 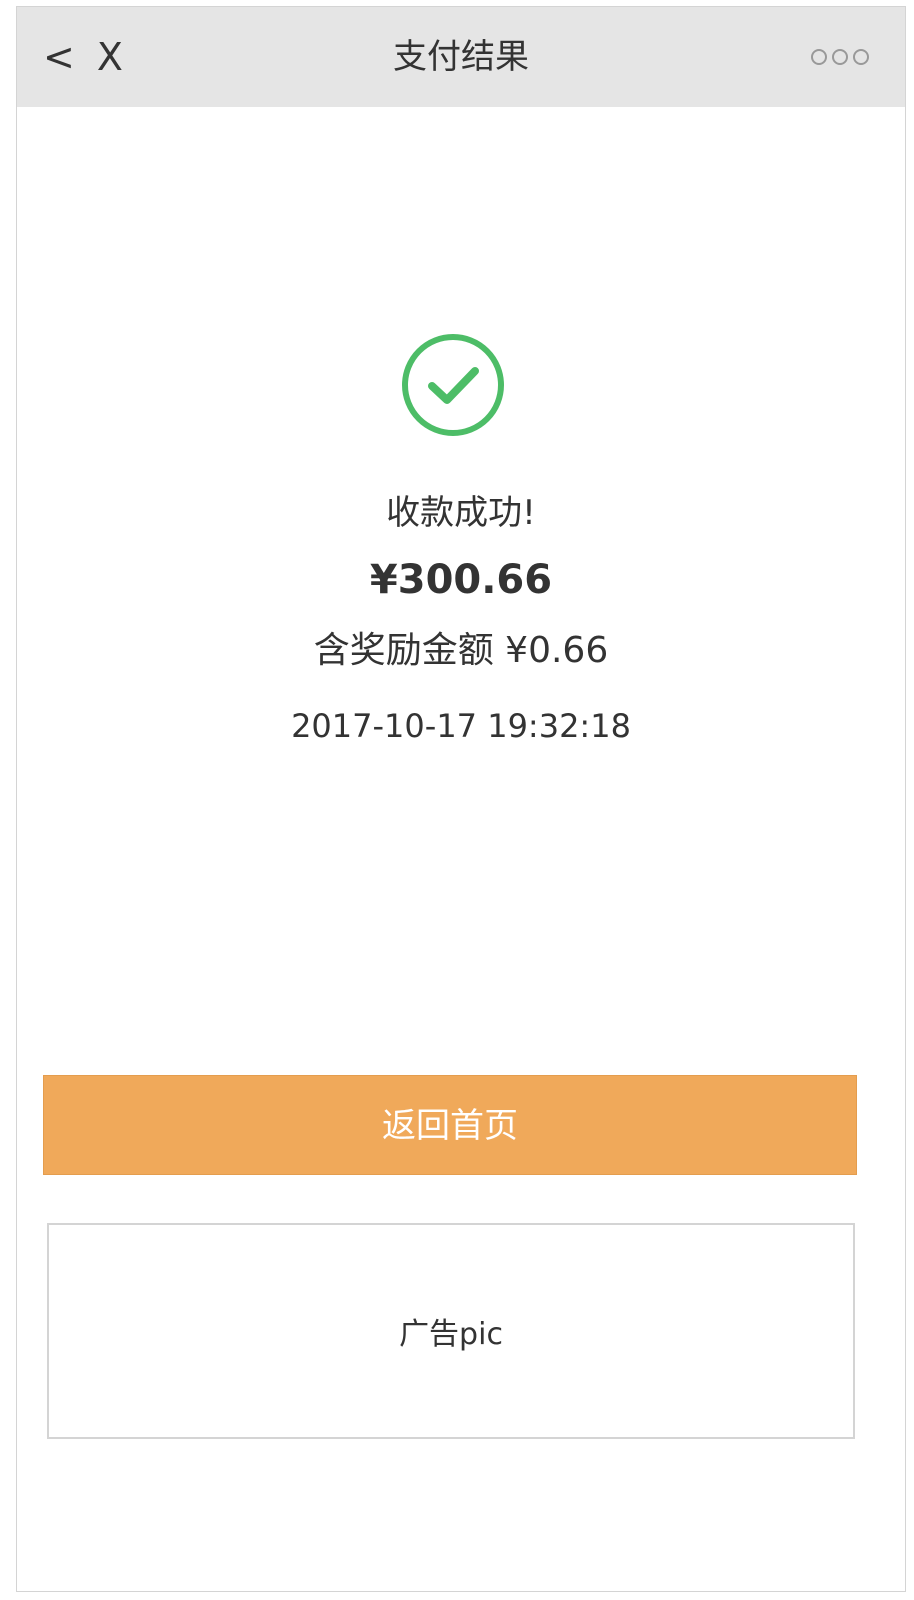 What do you see at coordinates (461, 513) in the screenshot?
I see `payment-status: 收款成功!` at bounding box center [461, 513].